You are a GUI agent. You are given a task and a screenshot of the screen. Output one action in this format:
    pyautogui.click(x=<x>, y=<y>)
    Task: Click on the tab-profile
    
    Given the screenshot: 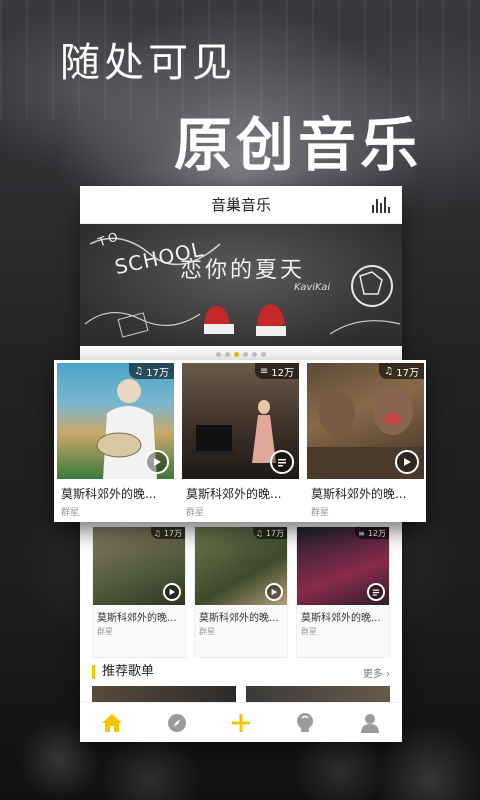 What is the action you would take?
    pyautogui.click(x=370, y=723)
    